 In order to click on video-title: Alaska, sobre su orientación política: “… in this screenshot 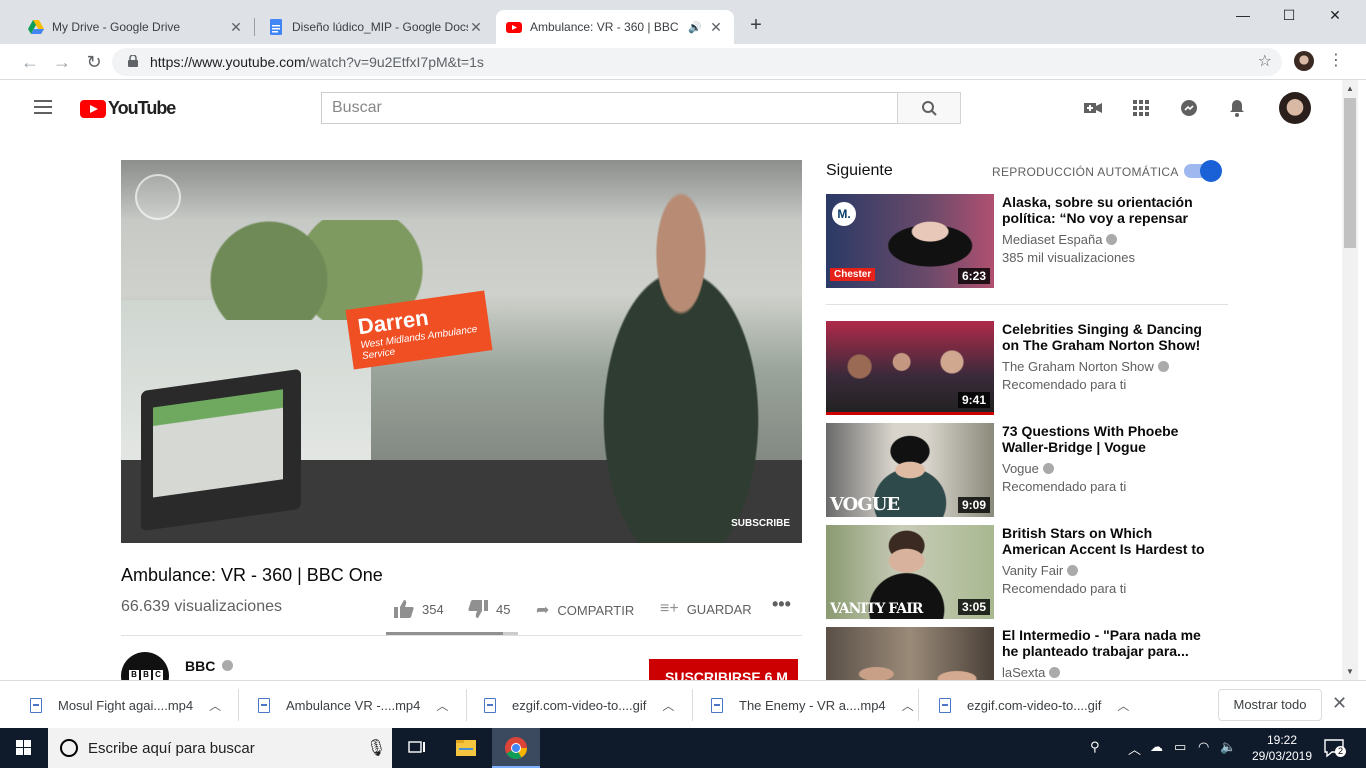, I will do `click(1107, 210)`.